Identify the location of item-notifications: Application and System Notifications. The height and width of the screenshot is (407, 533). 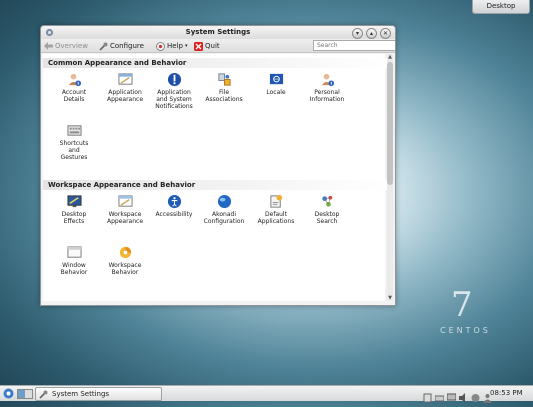
(174, 91).